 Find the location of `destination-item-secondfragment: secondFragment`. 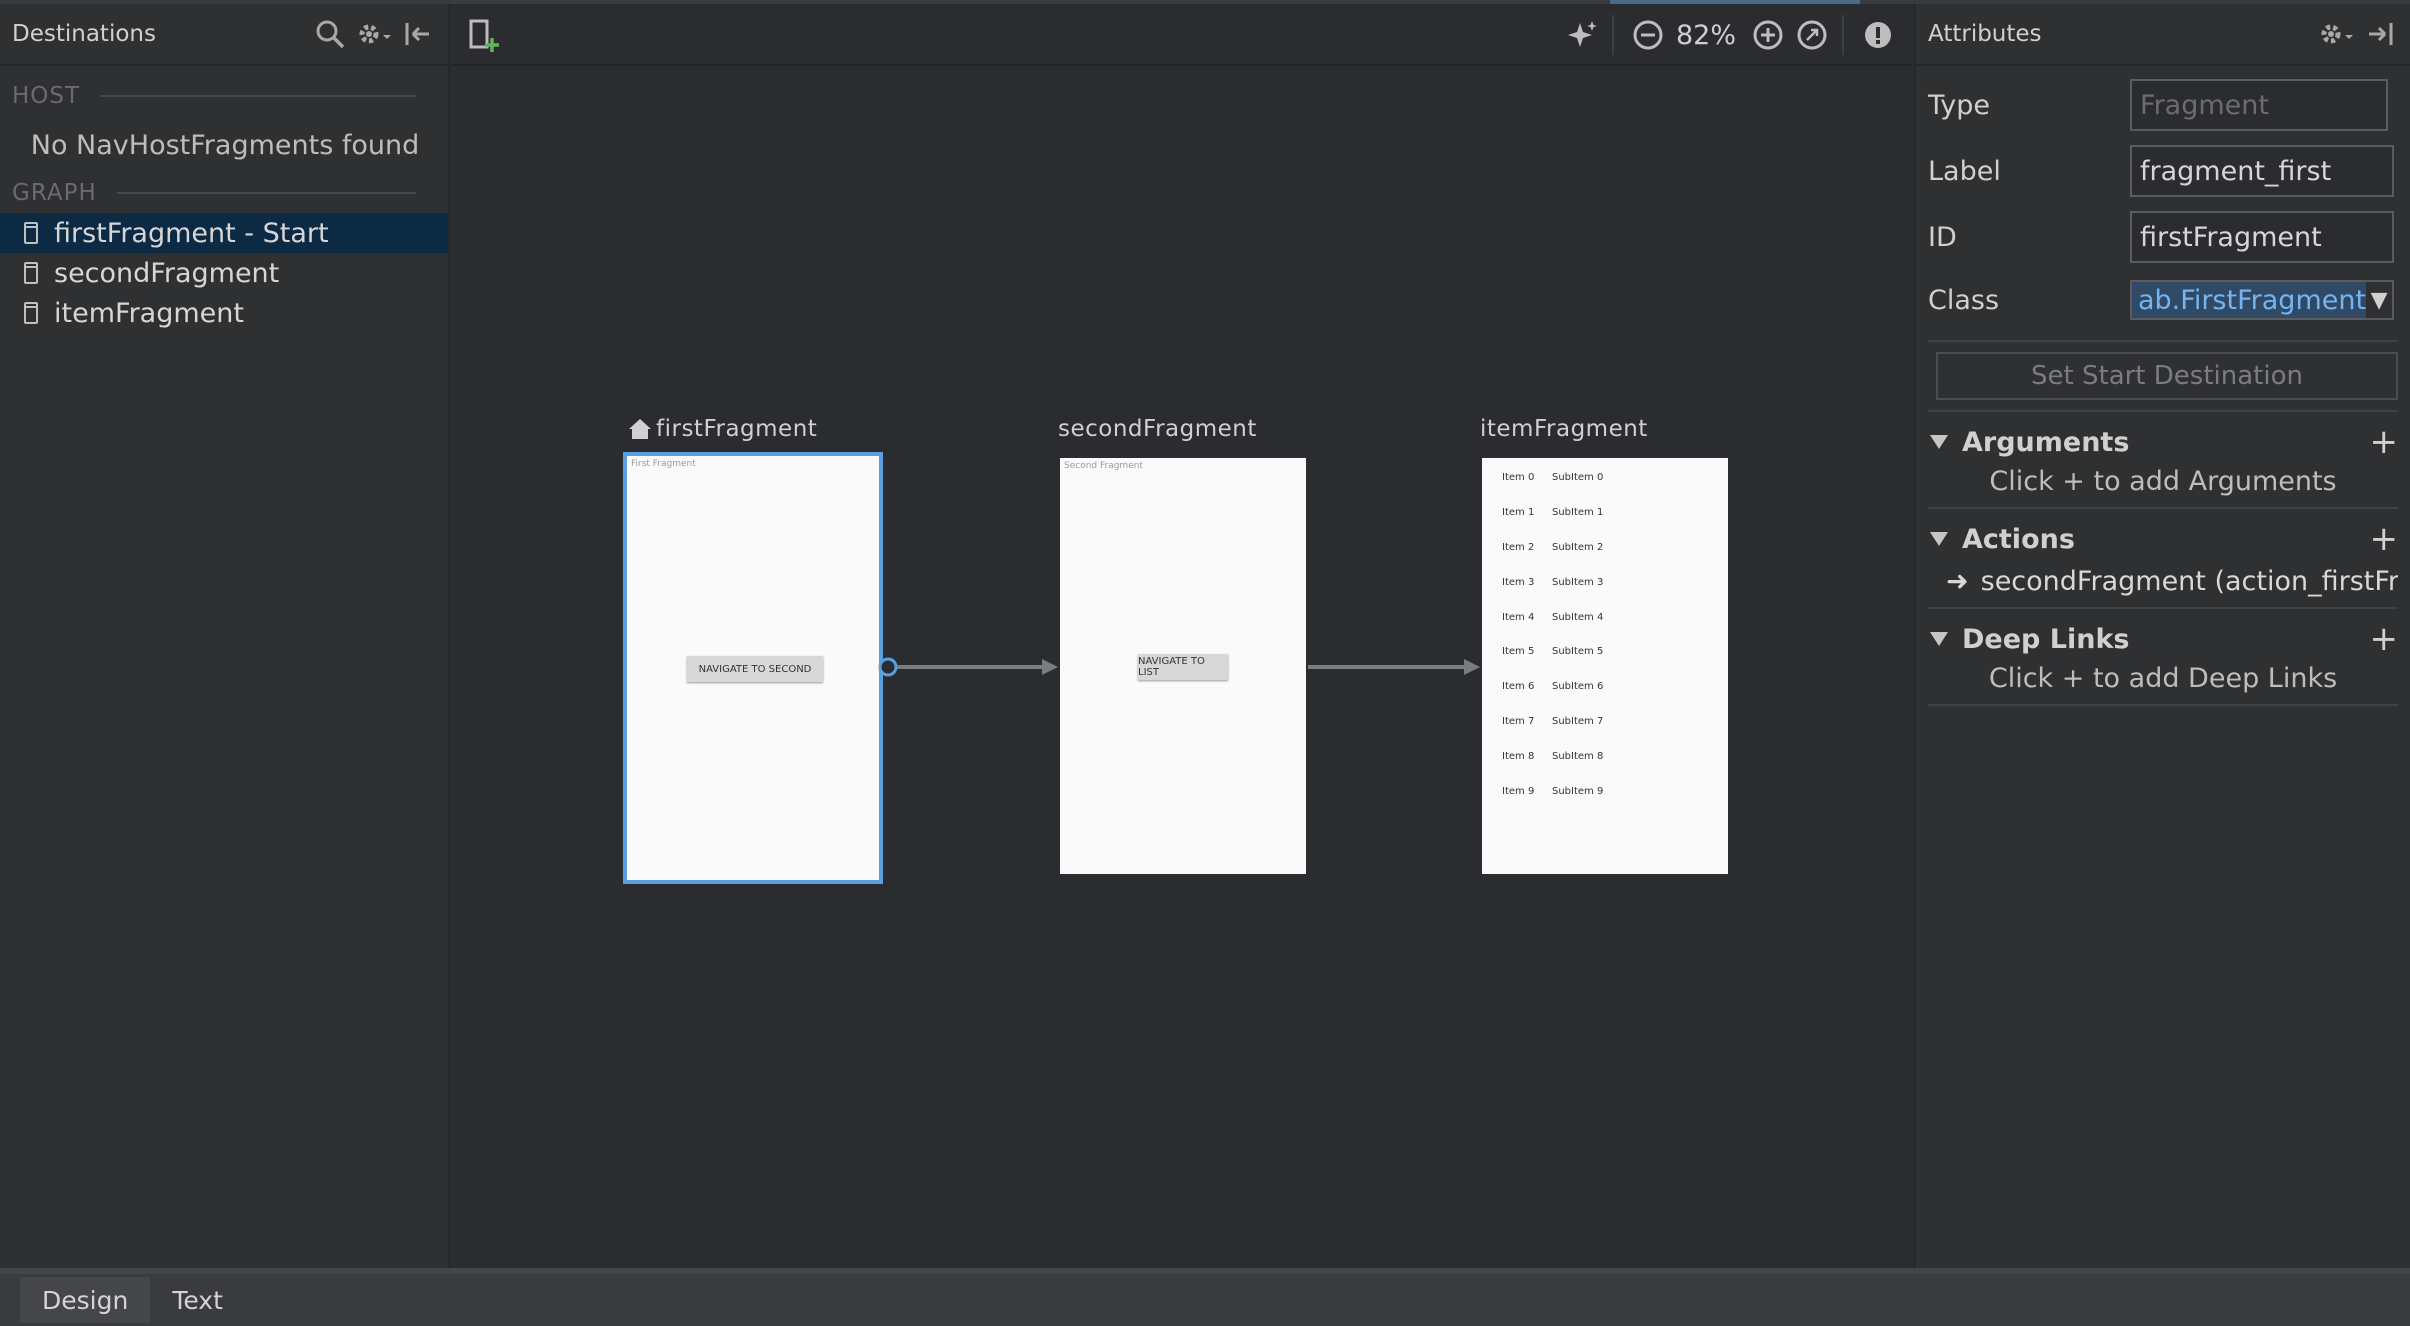

destination-item-secondfragment: secondFragment is located at coordinates (224, 273).